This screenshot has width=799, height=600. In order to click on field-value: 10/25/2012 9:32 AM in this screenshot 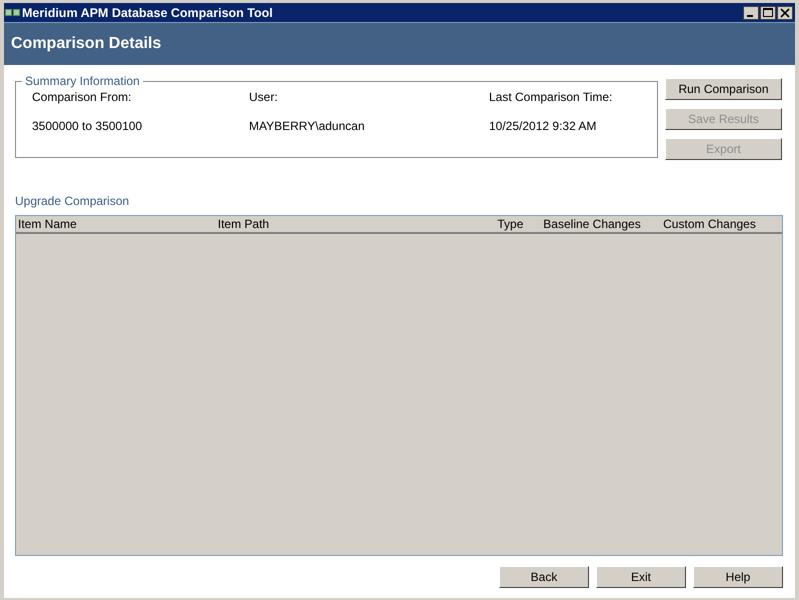, I will do `click(543, 126)`.